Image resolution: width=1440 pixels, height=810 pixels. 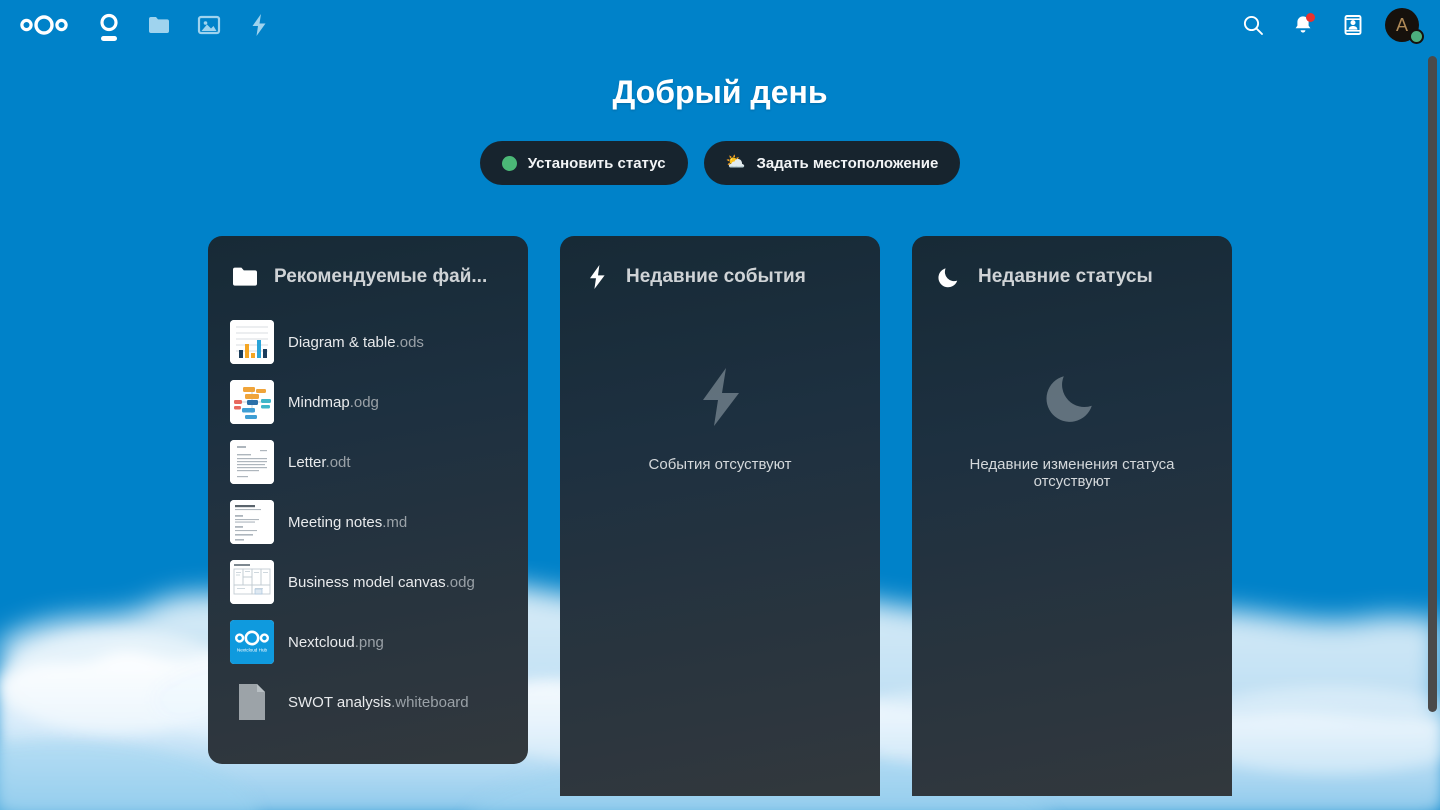 I want to click on file-name: Meeting notes.md, so click(x=348, y=522).